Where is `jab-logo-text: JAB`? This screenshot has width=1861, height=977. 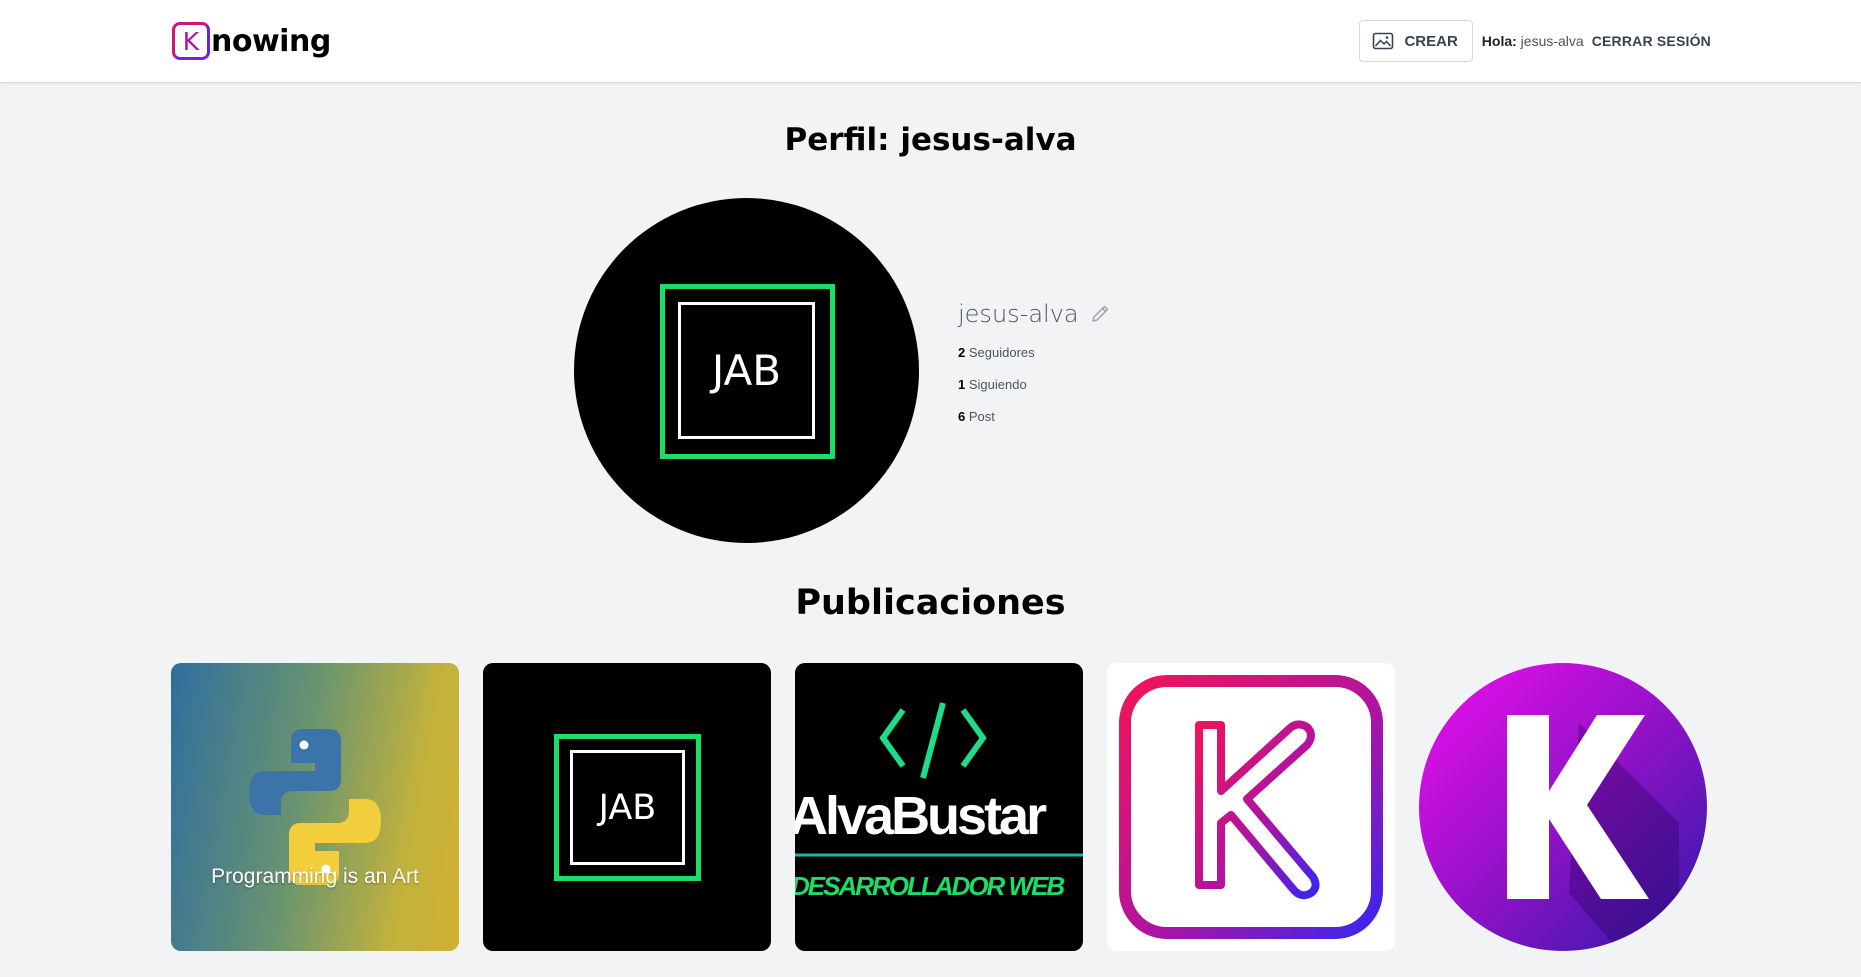 jab-logo-text: JAB is located at coordinates (627, 807).